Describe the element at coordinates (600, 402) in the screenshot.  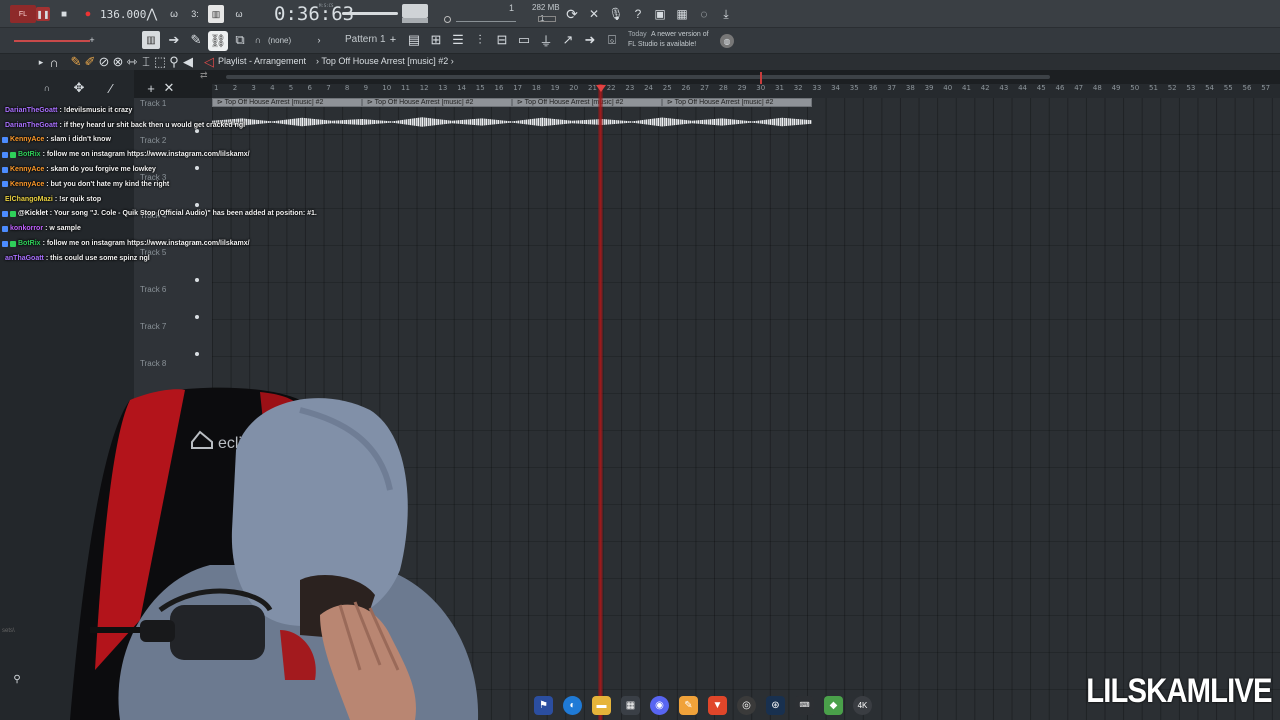
I see `playhead` at that location.